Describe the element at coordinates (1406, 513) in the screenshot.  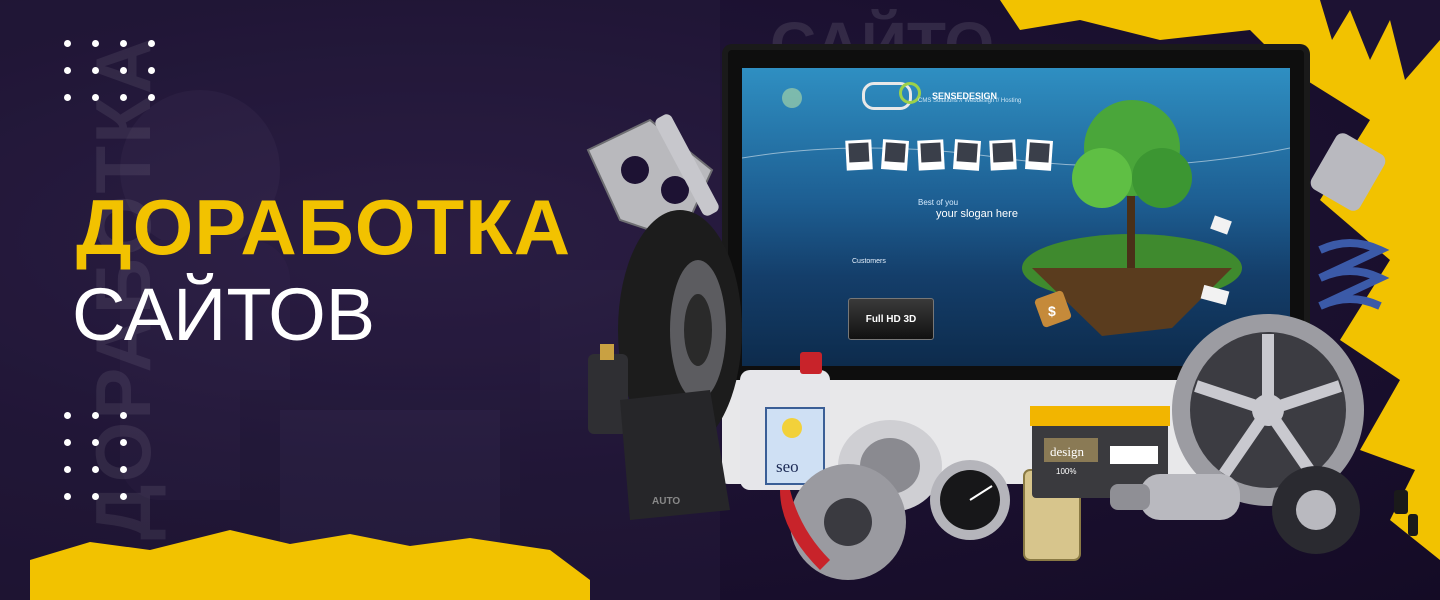
I see `car-keys-icon` at that location.